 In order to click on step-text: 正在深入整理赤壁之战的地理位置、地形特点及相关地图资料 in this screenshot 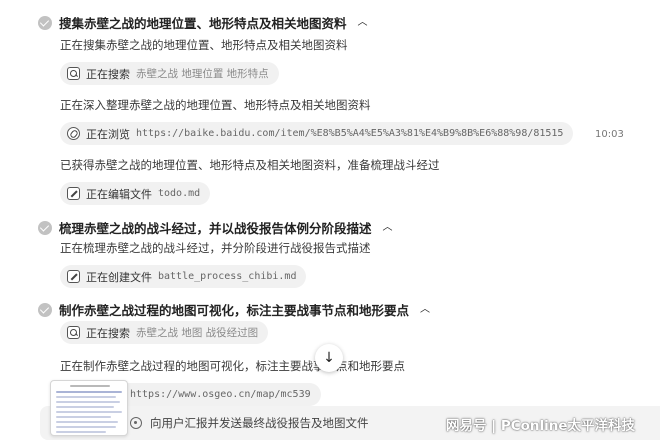, I will do `click(215, 105)`.